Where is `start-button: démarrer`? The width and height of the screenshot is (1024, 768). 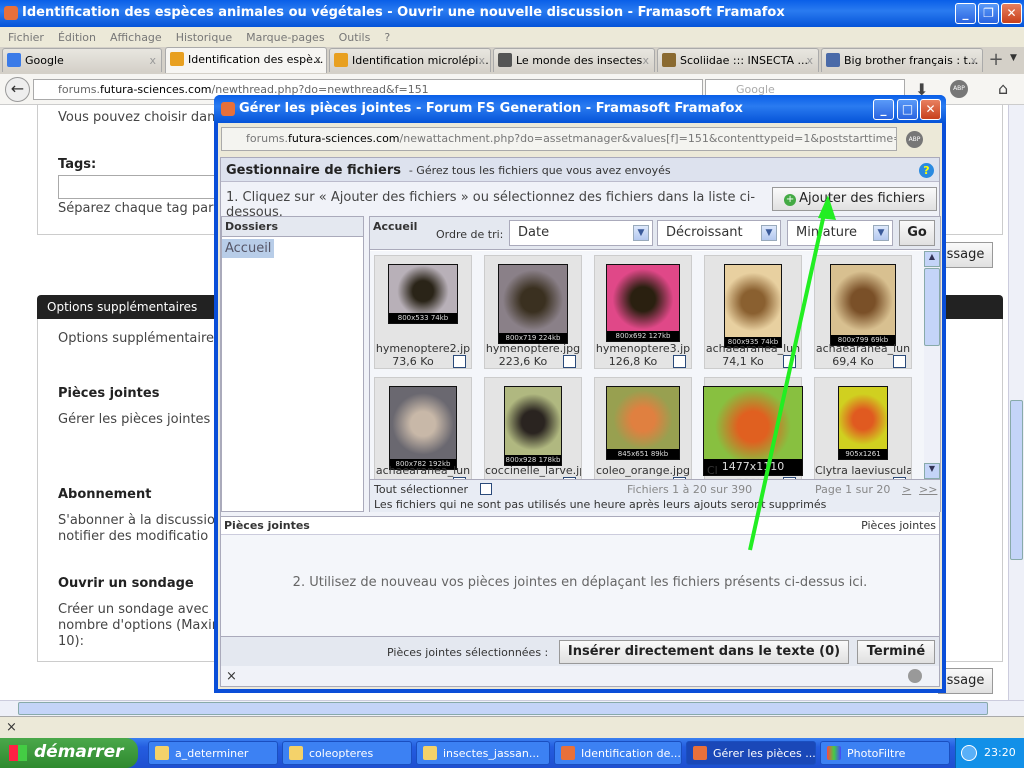 start-button: démarrer is located at coordinates (69, 753).